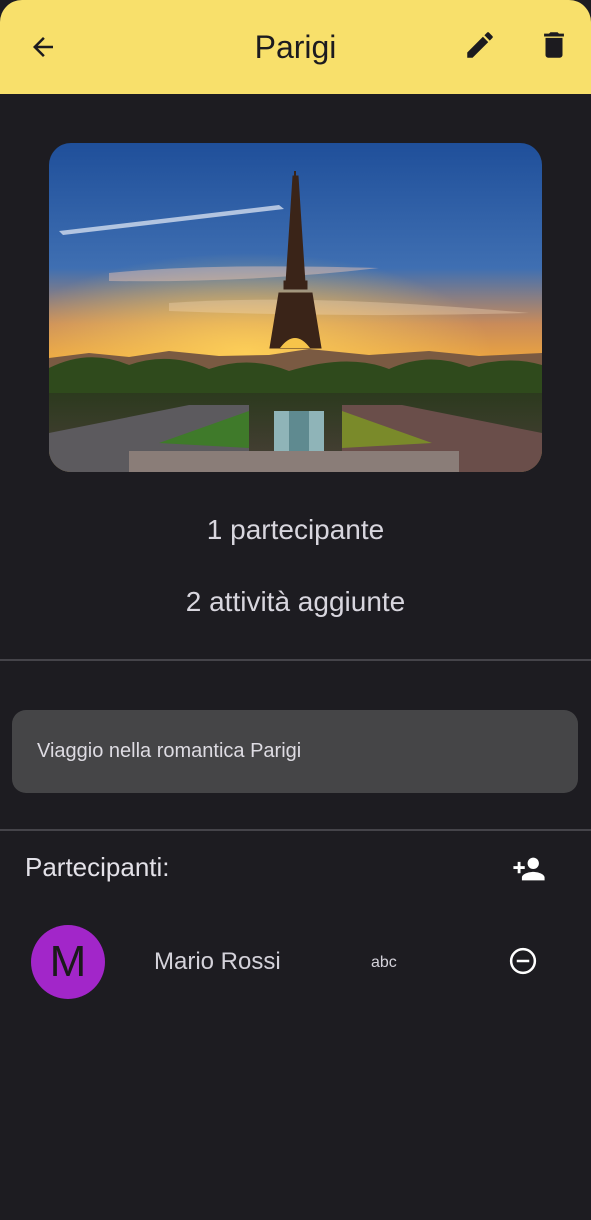 Image resolution: width=591 pixels, height=1220 pixels. I want to click on person-add-icon, so click(529, 869).